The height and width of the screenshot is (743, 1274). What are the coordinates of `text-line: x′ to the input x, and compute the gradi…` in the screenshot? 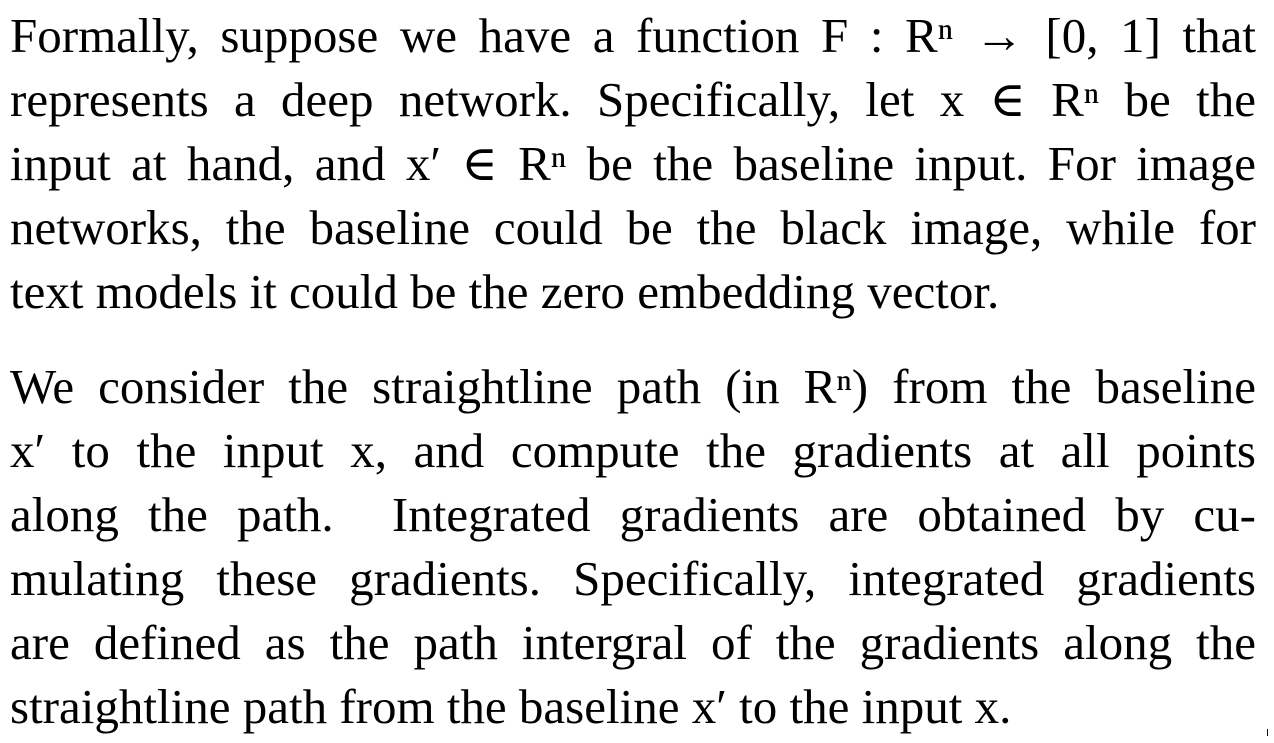 It's located at (633, 450).